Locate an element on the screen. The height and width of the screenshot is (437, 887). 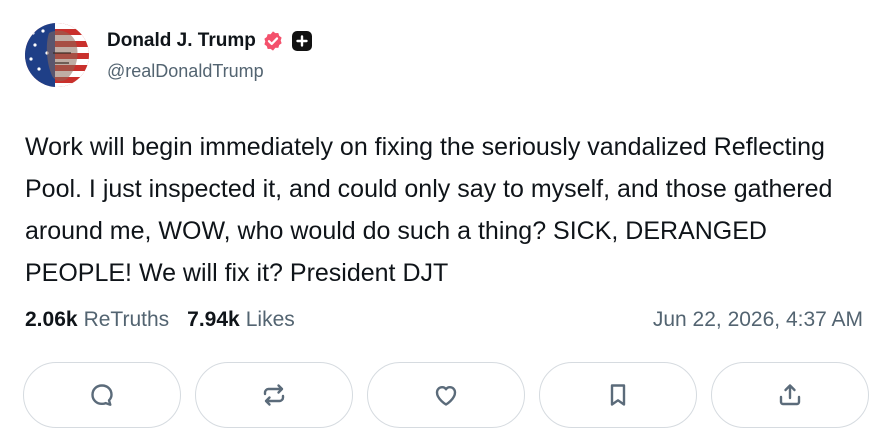
like-icon is located at coordinates (446, 396).